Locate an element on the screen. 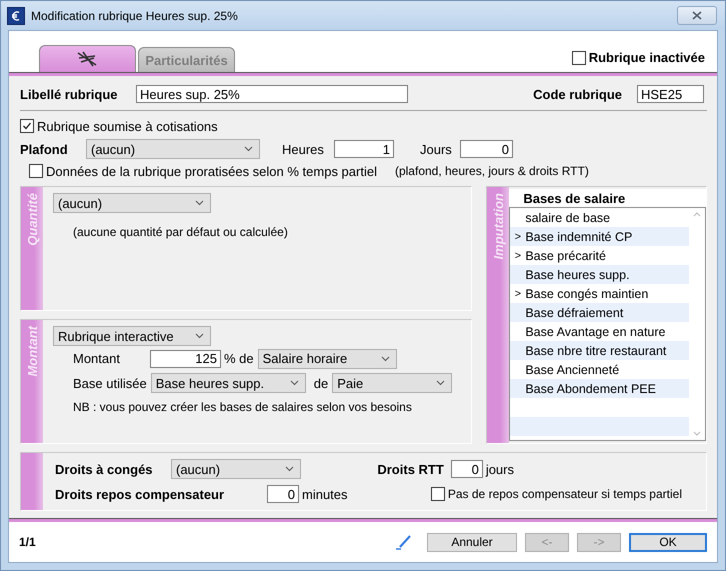  pen-icon is located at coordinates (404, 542).